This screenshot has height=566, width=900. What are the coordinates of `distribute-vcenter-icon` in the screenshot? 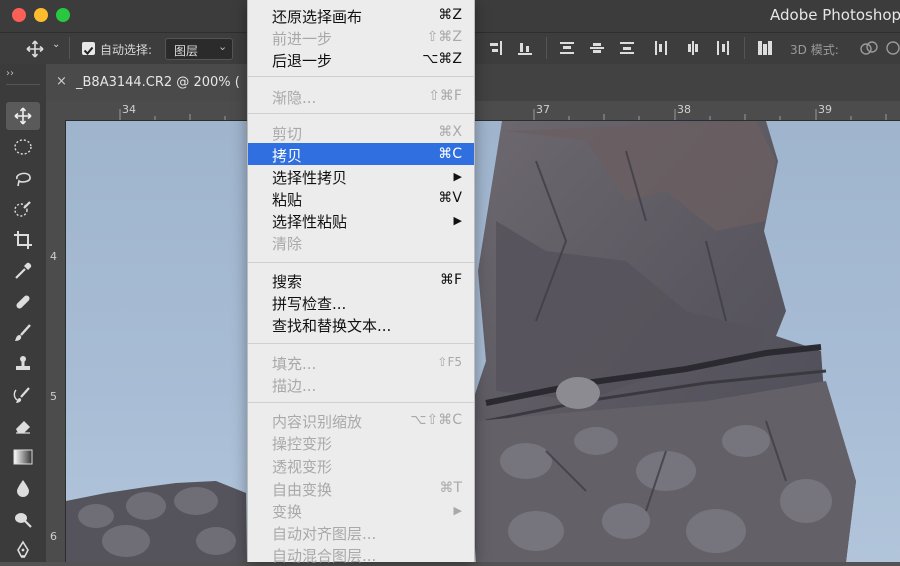 It's located at (597, 48).